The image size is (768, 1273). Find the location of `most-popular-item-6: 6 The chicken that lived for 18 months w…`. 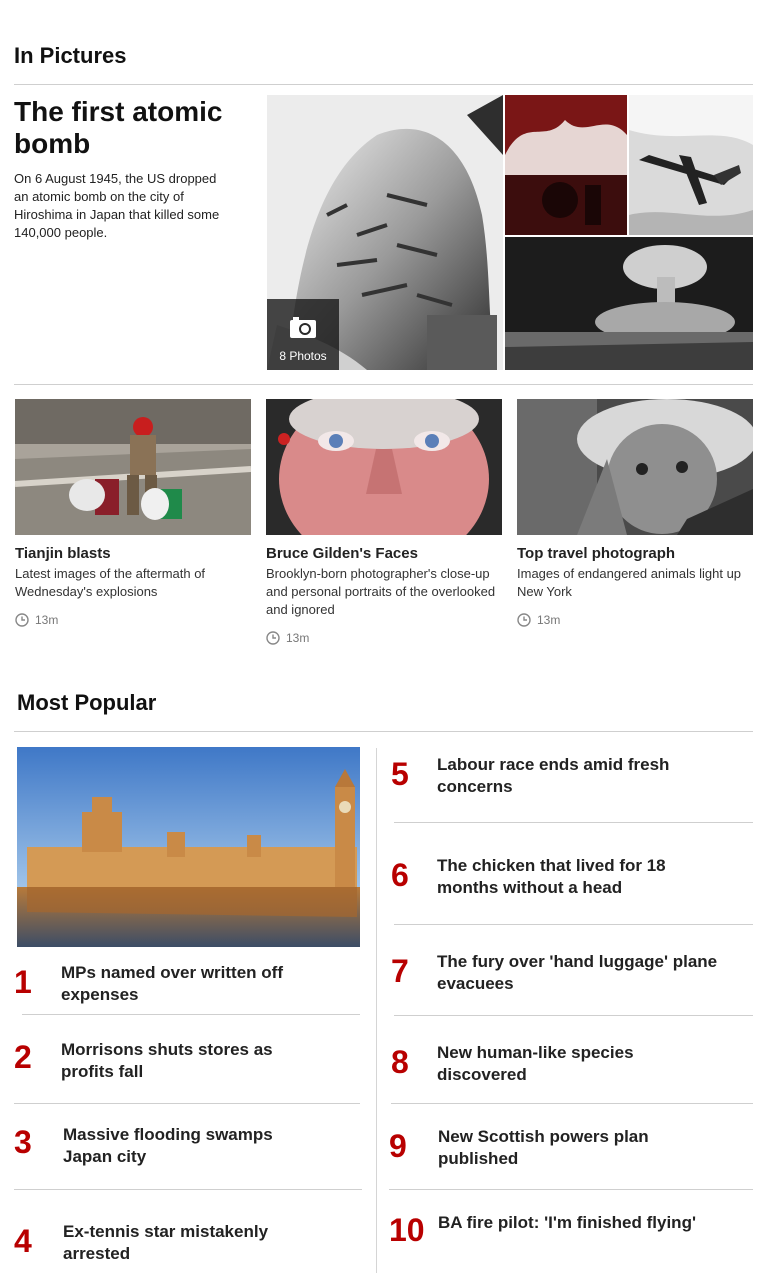

most-popular-item-6: 6 The chicken that lived for 18 months w… is located at coordinates (549, 877).